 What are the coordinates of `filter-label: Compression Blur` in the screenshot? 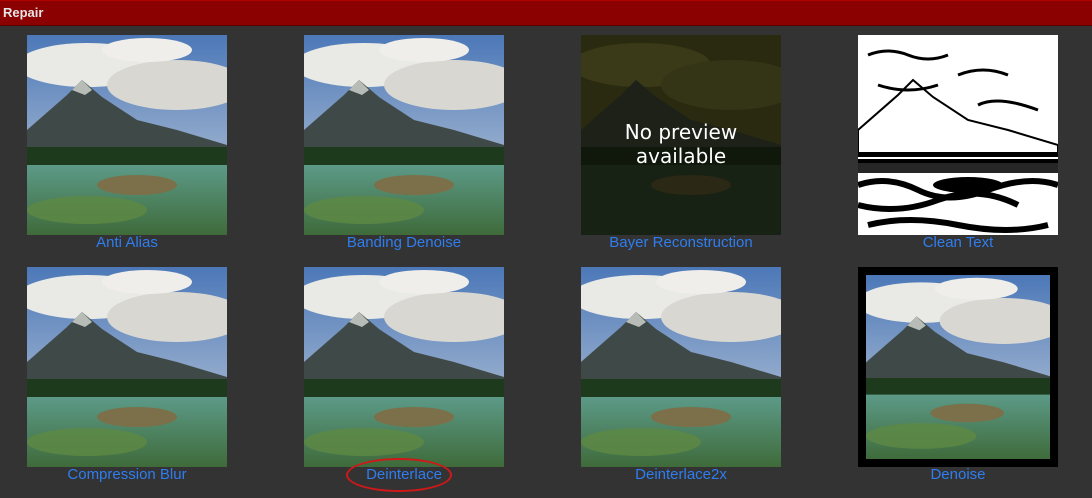 It's located at (133, 474).